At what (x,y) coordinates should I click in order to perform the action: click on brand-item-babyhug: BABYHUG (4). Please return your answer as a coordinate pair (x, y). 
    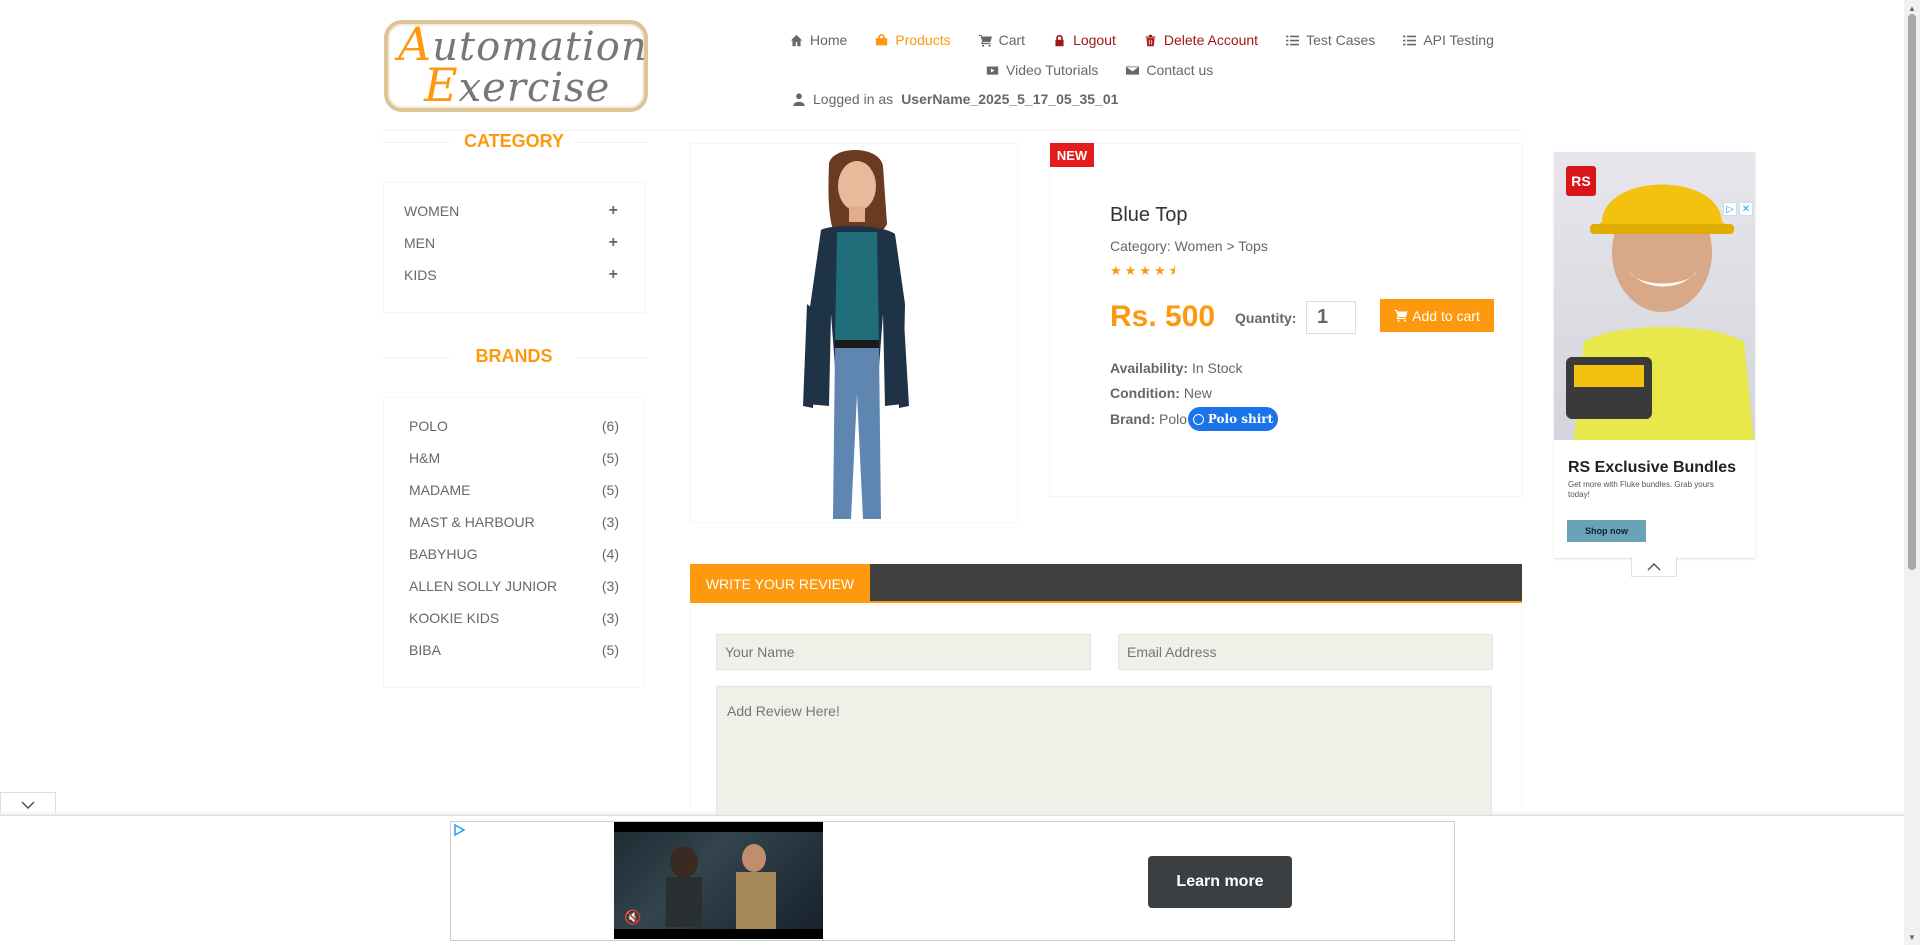
    Looking at the image, I should click on (514, 554).